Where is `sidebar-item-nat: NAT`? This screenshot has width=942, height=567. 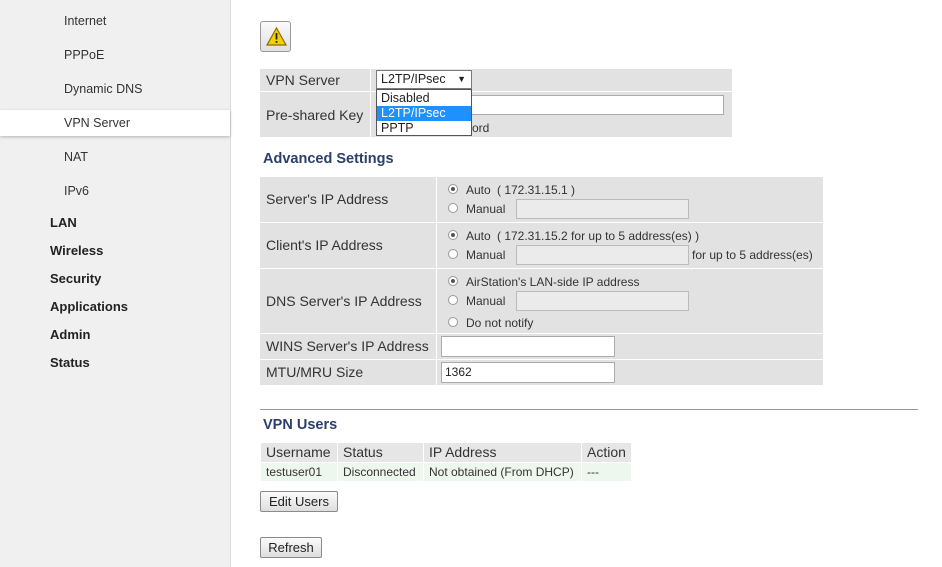 sidebar-item-nat: NAT is located at coordinates (115, 157).